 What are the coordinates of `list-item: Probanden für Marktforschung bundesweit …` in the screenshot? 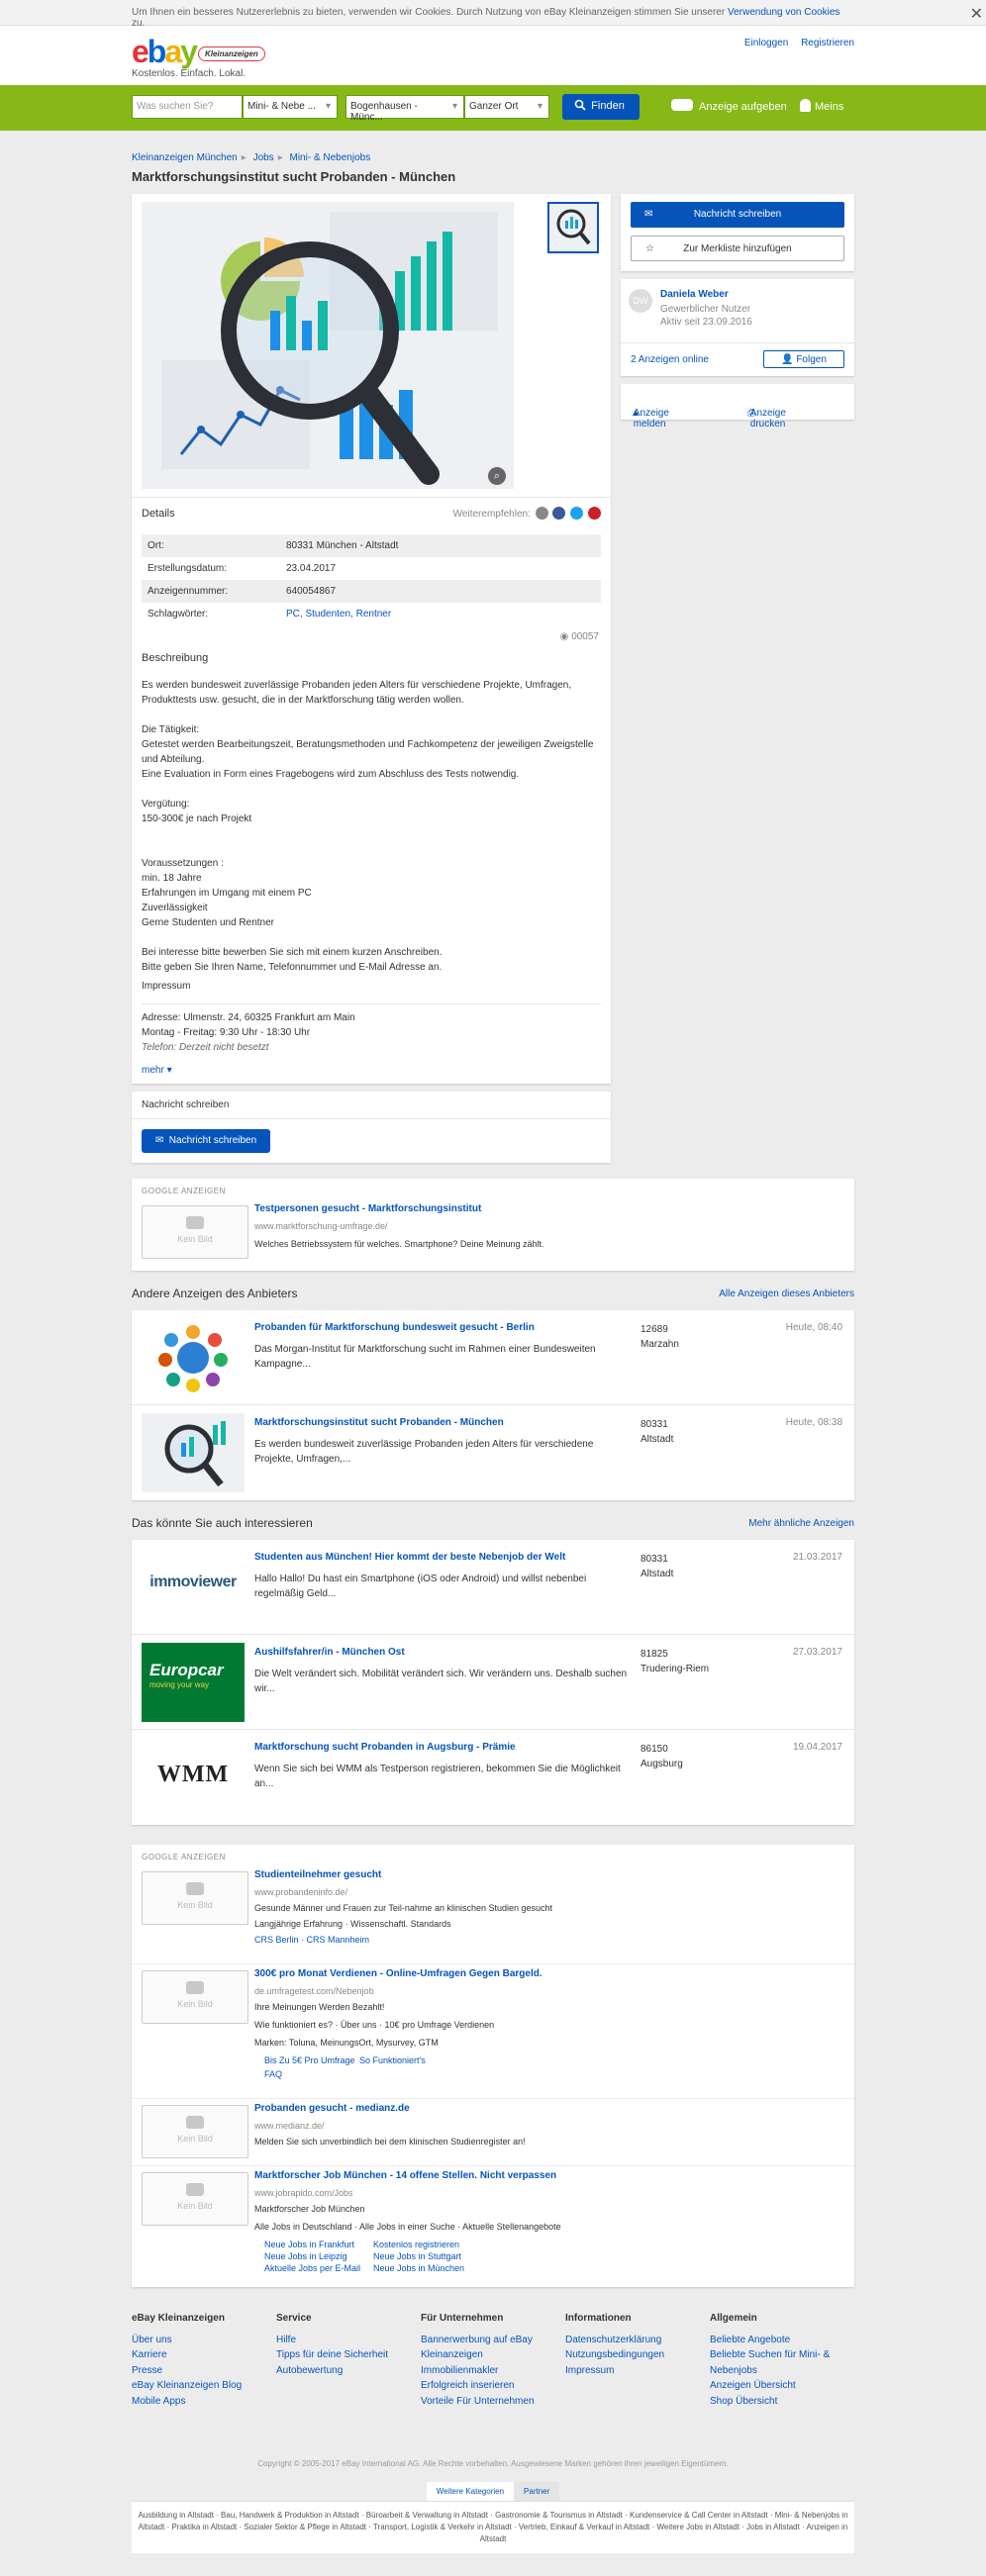 It's located at (493, 1357).